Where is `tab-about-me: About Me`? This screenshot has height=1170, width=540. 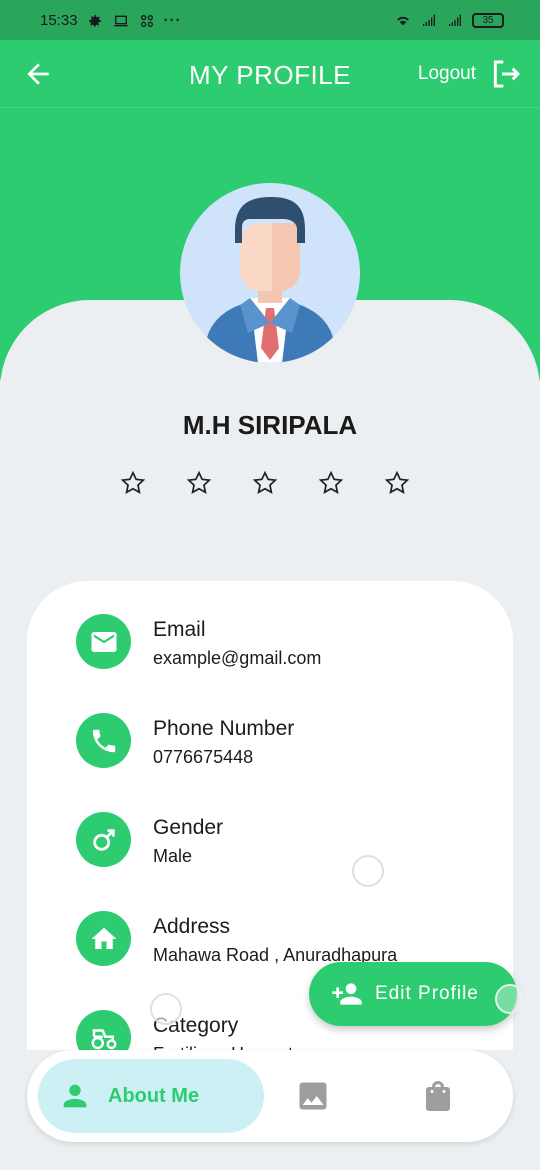
tab-about-me: About Me is located at coordinates (151, 1096).